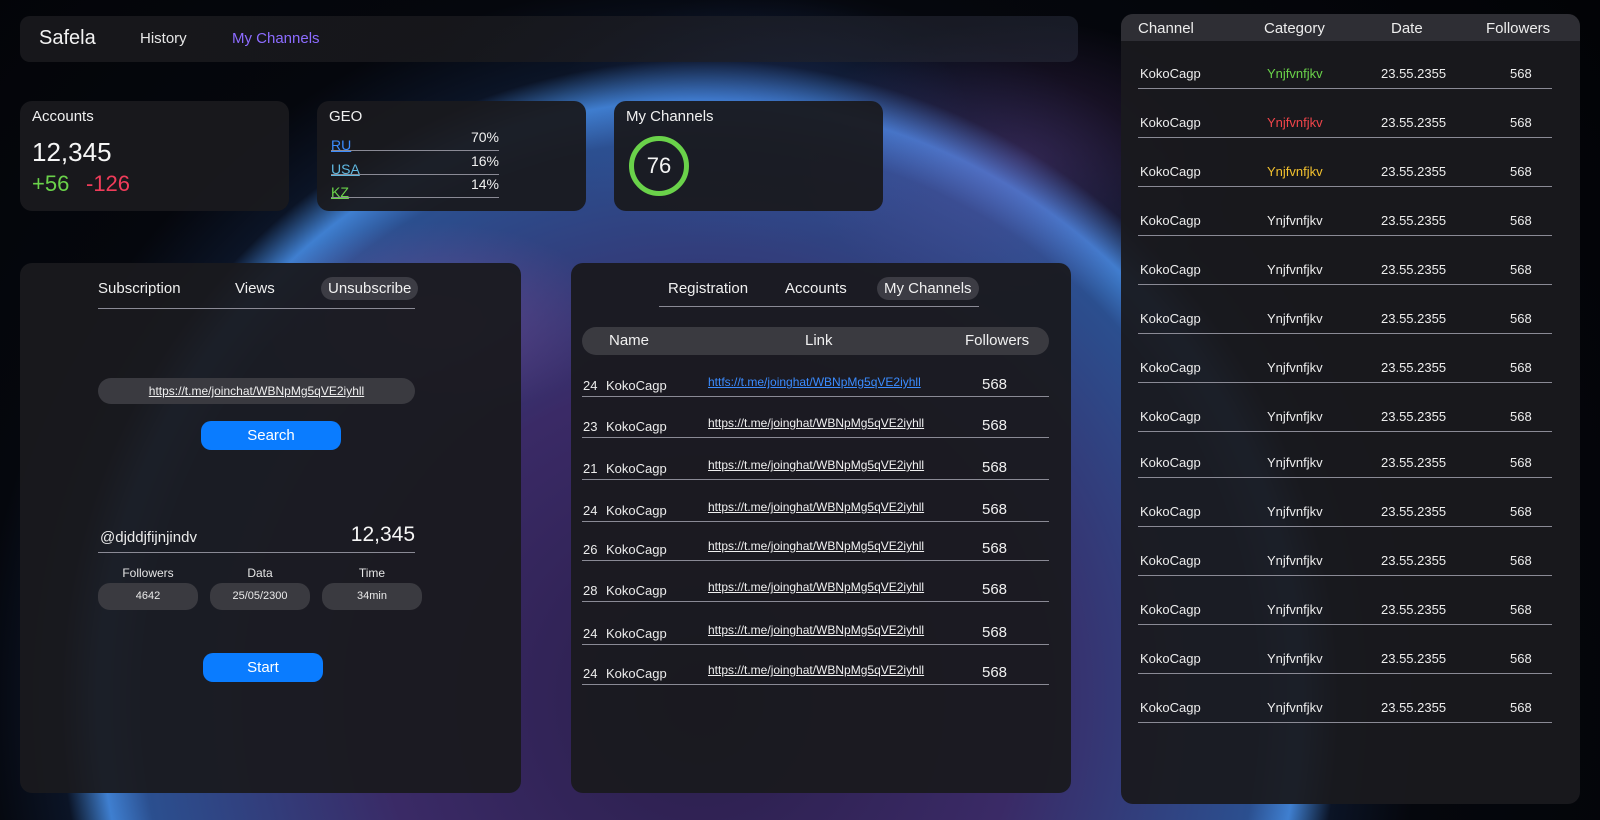 The image size is (1600, 820). I want to click on row-number: 26, so click(590, 549).